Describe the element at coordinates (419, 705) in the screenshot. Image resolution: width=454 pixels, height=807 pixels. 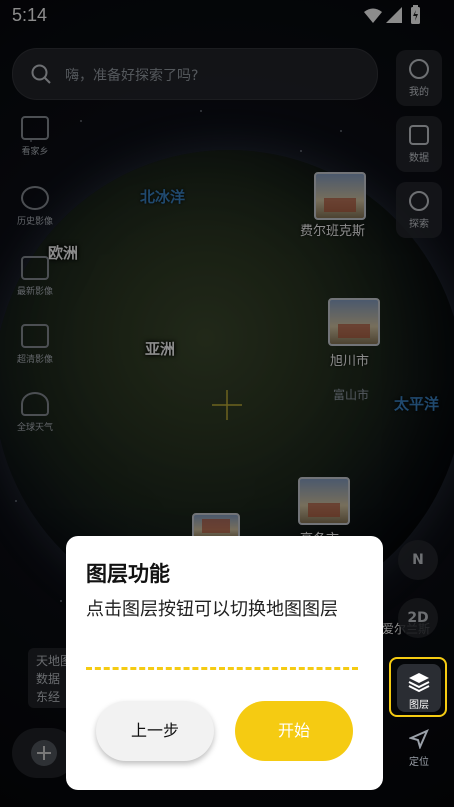
I see `layer-button-label: 图层` at that location.